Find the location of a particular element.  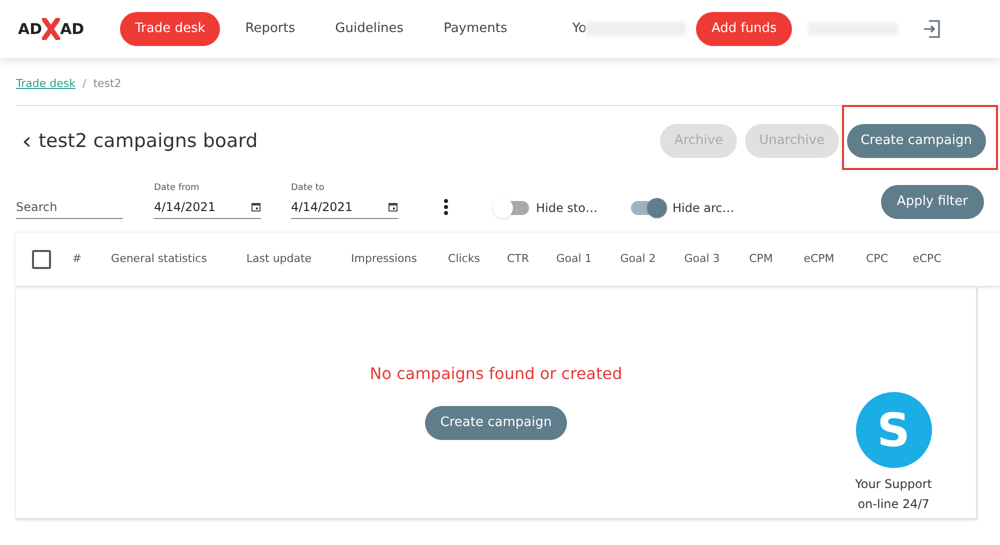

empty-message: No campaigns found or created is located at coordinates (496, 374).